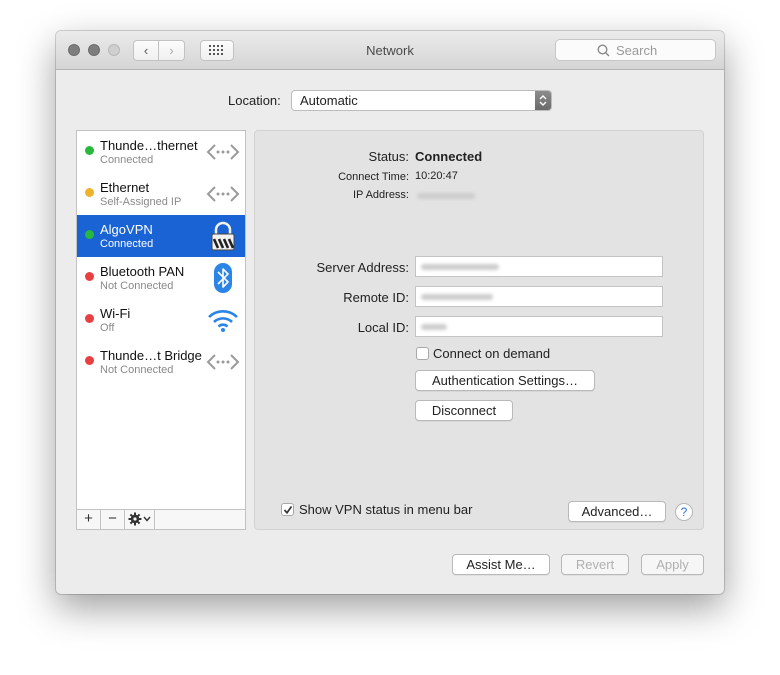 The width and height of the screenshot is (780, 675). What do you see at coordinates (436, 176) in the screenshot?
I see `connect-time-value: 10:20:47` at bounding box center [436, 176].